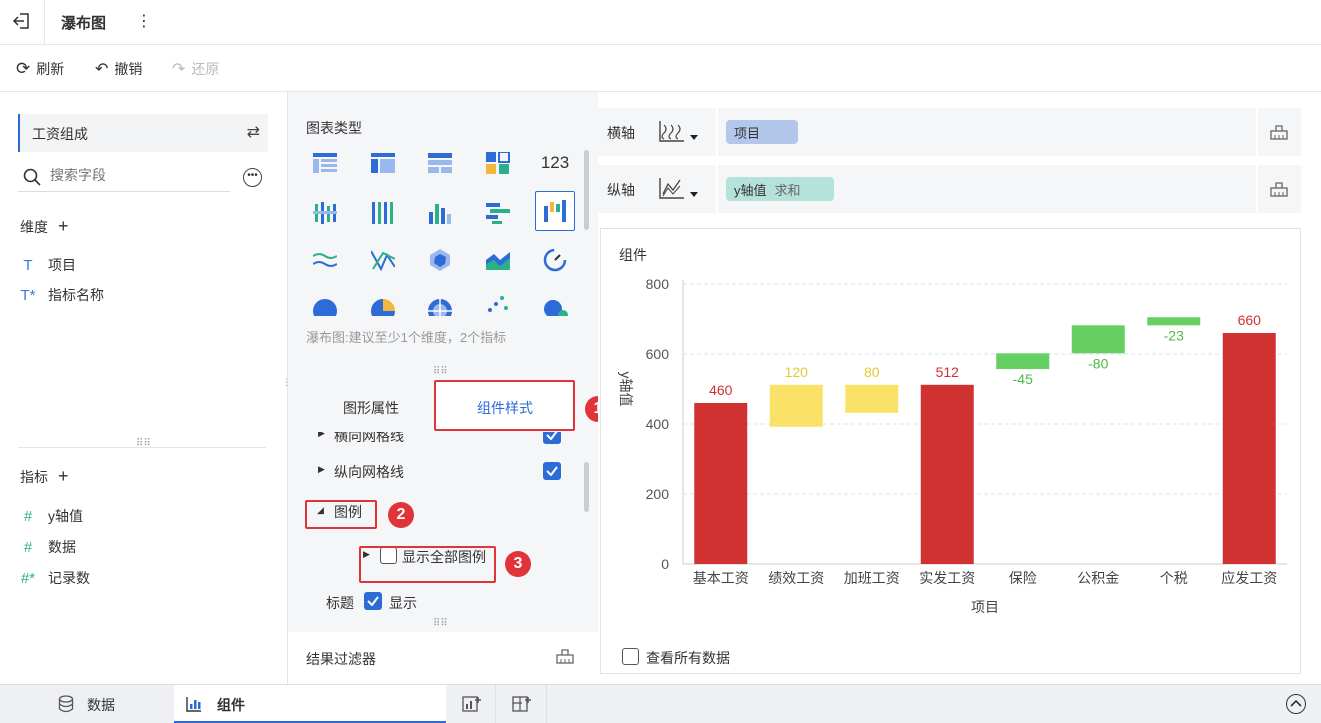 This screenshot has width=1321, height=723. Describe the element at coordinates (441, 439) in the screenshot. I see `hgrid-row: ▶ 横向网格线` at that location.